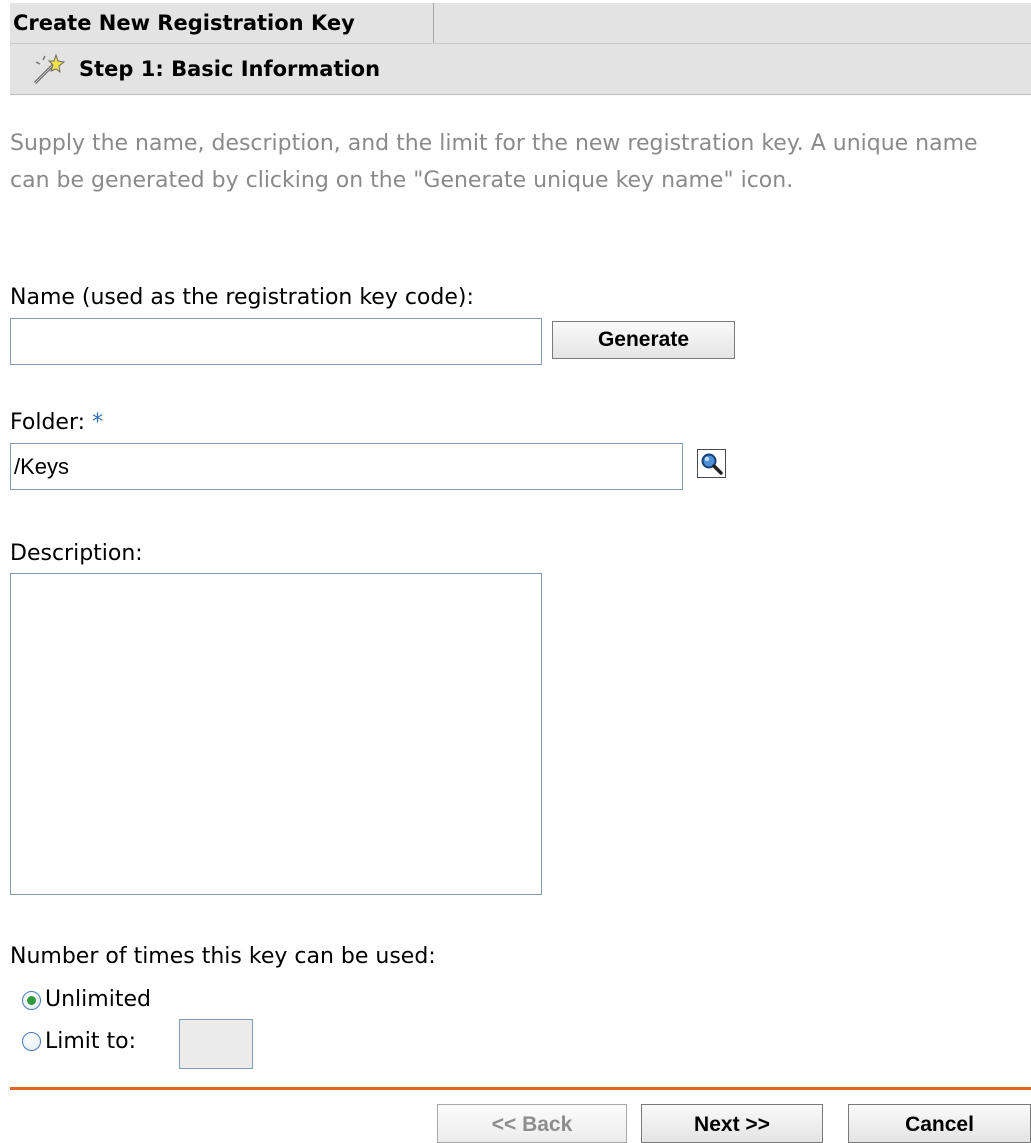  What do you see at coordinates (48, 422) in the screenshot?
I see `folder-label-text: Folder:` at bounding box center [48, 422].